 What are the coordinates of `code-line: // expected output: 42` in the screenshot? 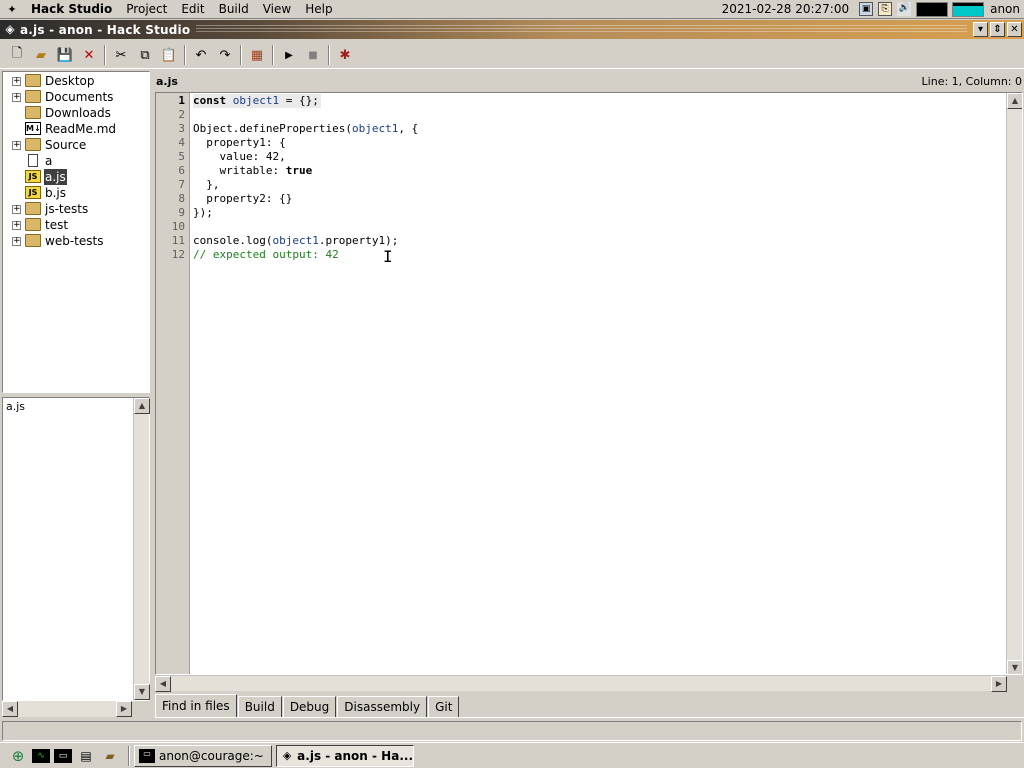 It's located at (599, 255).